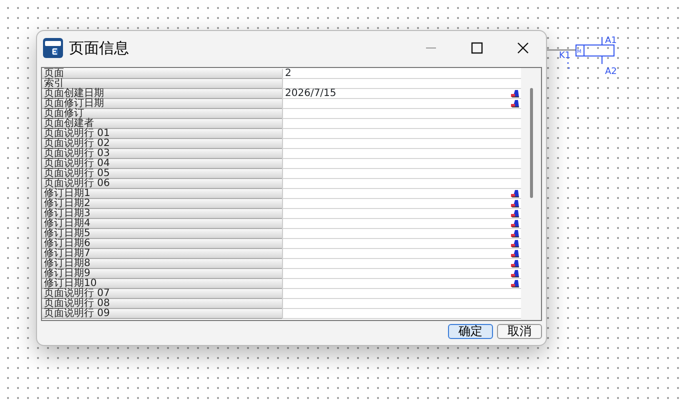  What do you see at coordinates (162, 224) in the screenshot?
I see `property-label: 修订日期4` at bounding box center [162, 224].